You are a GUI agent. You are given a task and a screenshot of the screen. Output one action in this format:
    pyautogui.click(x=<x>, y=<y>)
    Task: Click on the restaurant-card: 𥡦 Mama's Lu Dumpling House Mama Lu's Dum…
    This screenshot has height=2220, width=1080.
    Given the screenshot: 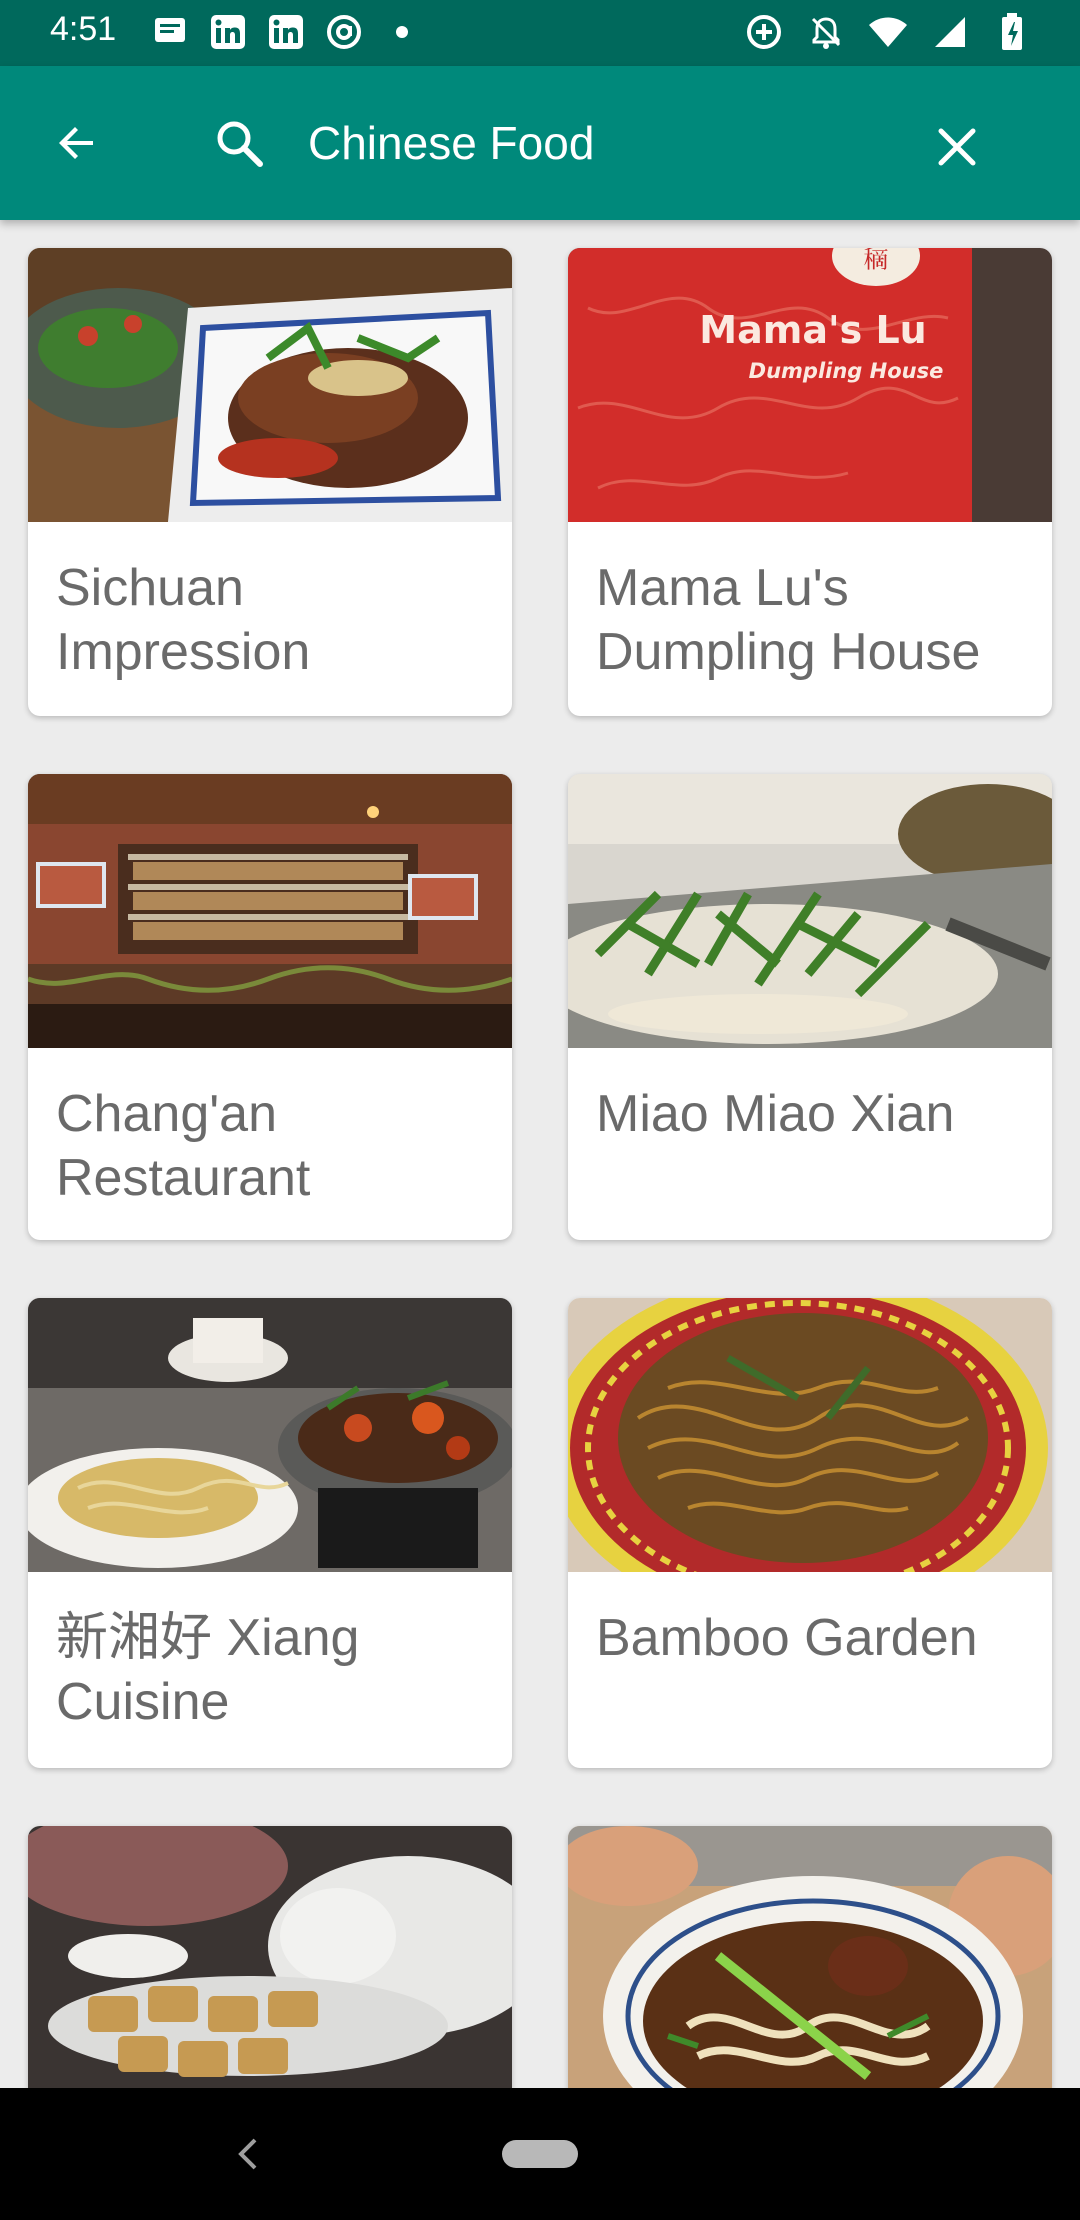 What is the action you would take?
    pyautogui.click(x=810, y=482)
    